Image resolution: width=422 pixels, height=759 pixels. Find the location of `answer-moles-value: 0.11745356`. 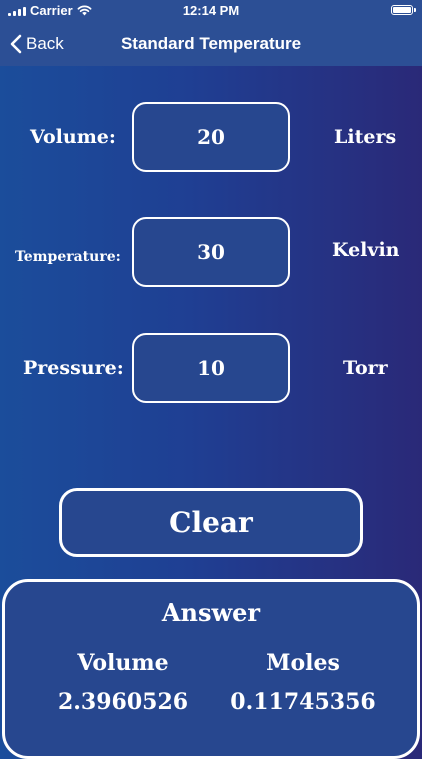

answer-moles-value: 0.11745356 is located at coordinates (303, 702).